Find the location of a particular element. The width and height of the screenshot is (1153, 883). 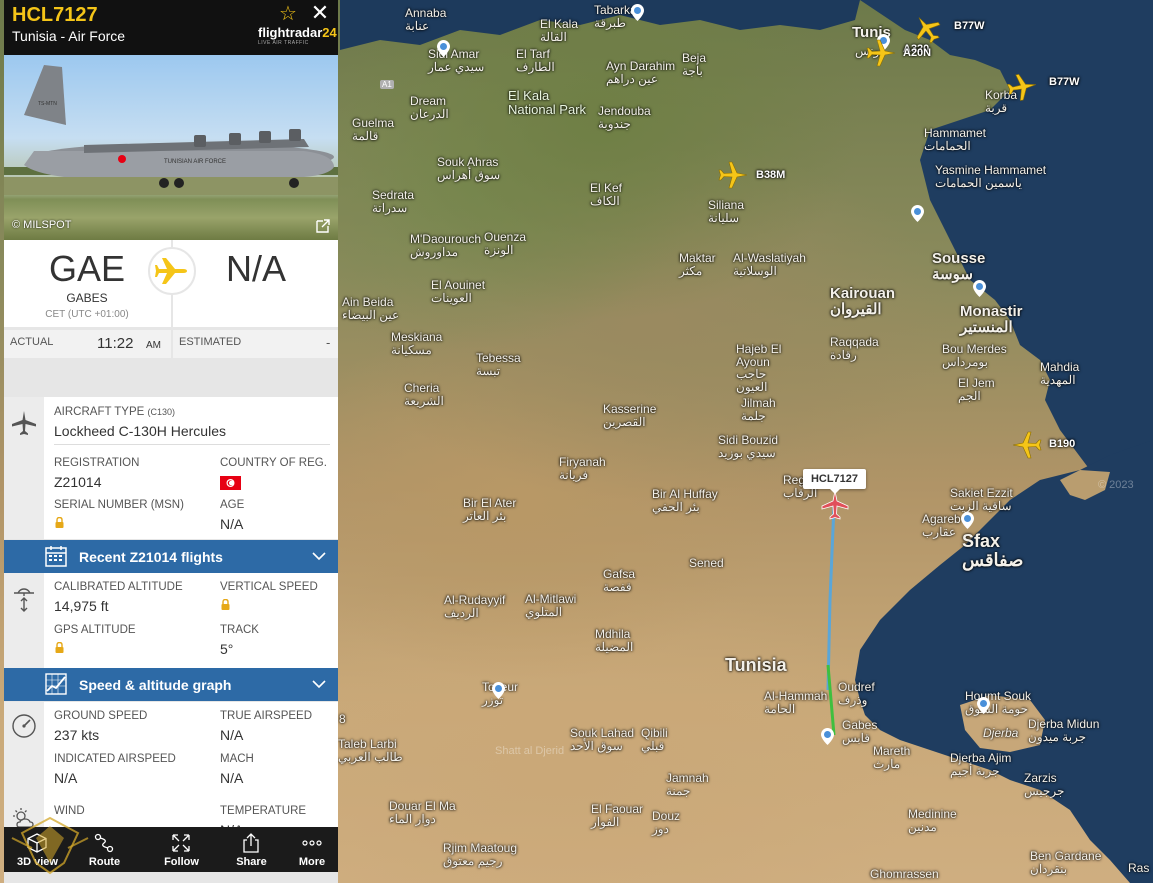

external-link-icon is located at coordinates (323, 226).